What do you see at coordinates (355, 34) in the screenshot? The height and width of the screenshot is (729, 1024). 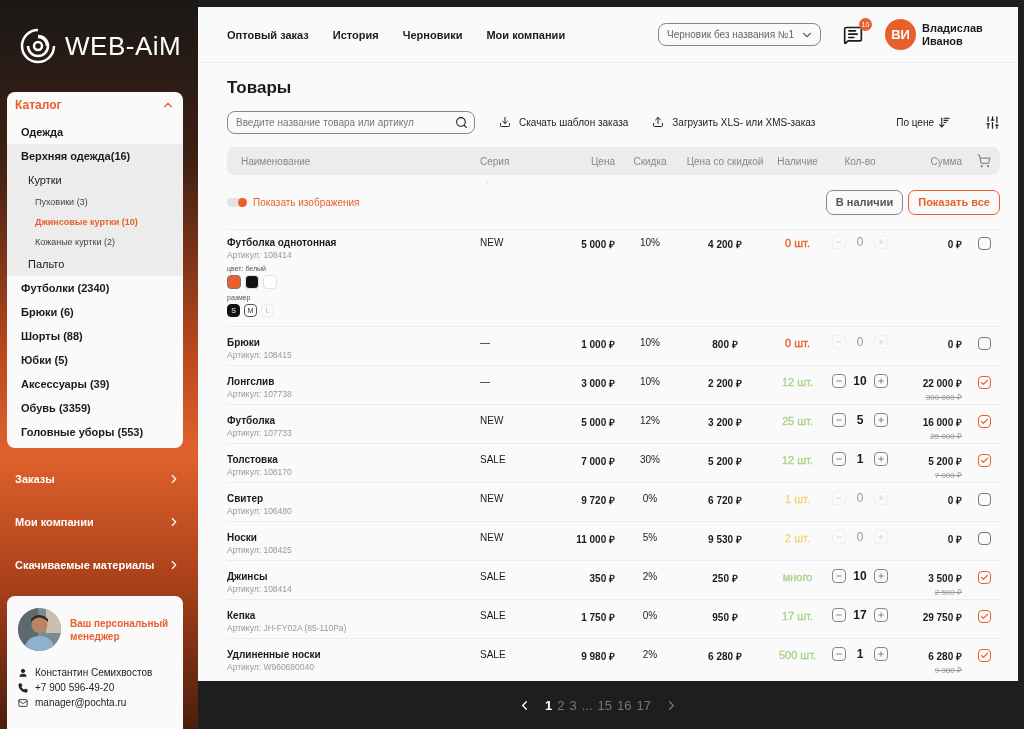 I see `nav-link: История` at bounding box center [355, 34].